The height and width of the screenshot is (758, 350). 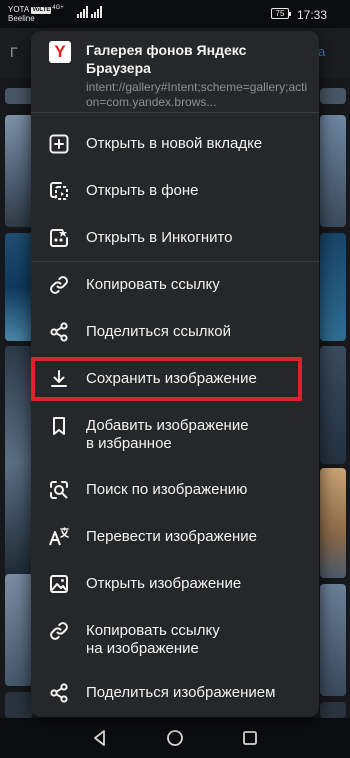 I want to click on image-icon, so click(x=59, y=584).